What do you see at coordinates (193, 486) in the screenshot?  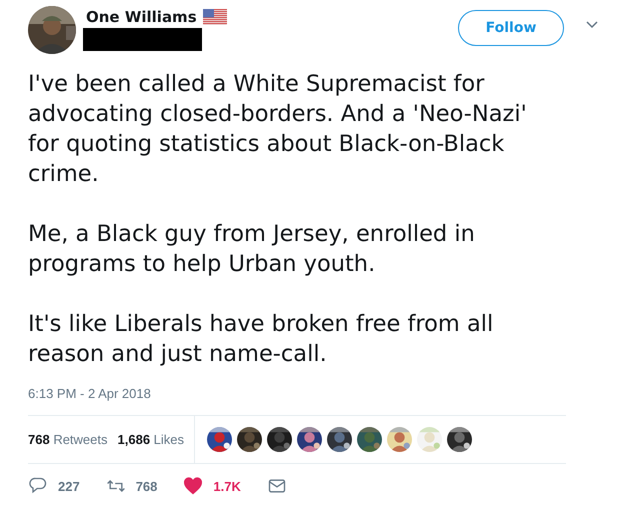 I see `heart-icon` at bounding box center [193, 486].